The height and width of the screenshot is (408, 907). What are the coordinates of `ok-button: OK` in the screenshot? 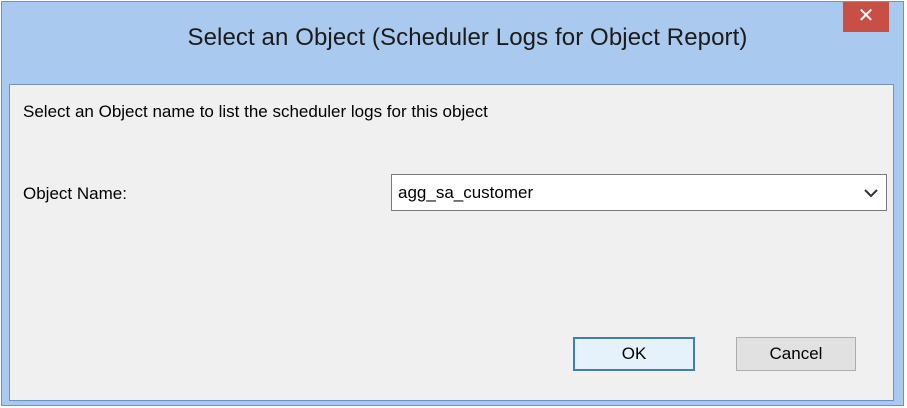 It's located at (634, 354).